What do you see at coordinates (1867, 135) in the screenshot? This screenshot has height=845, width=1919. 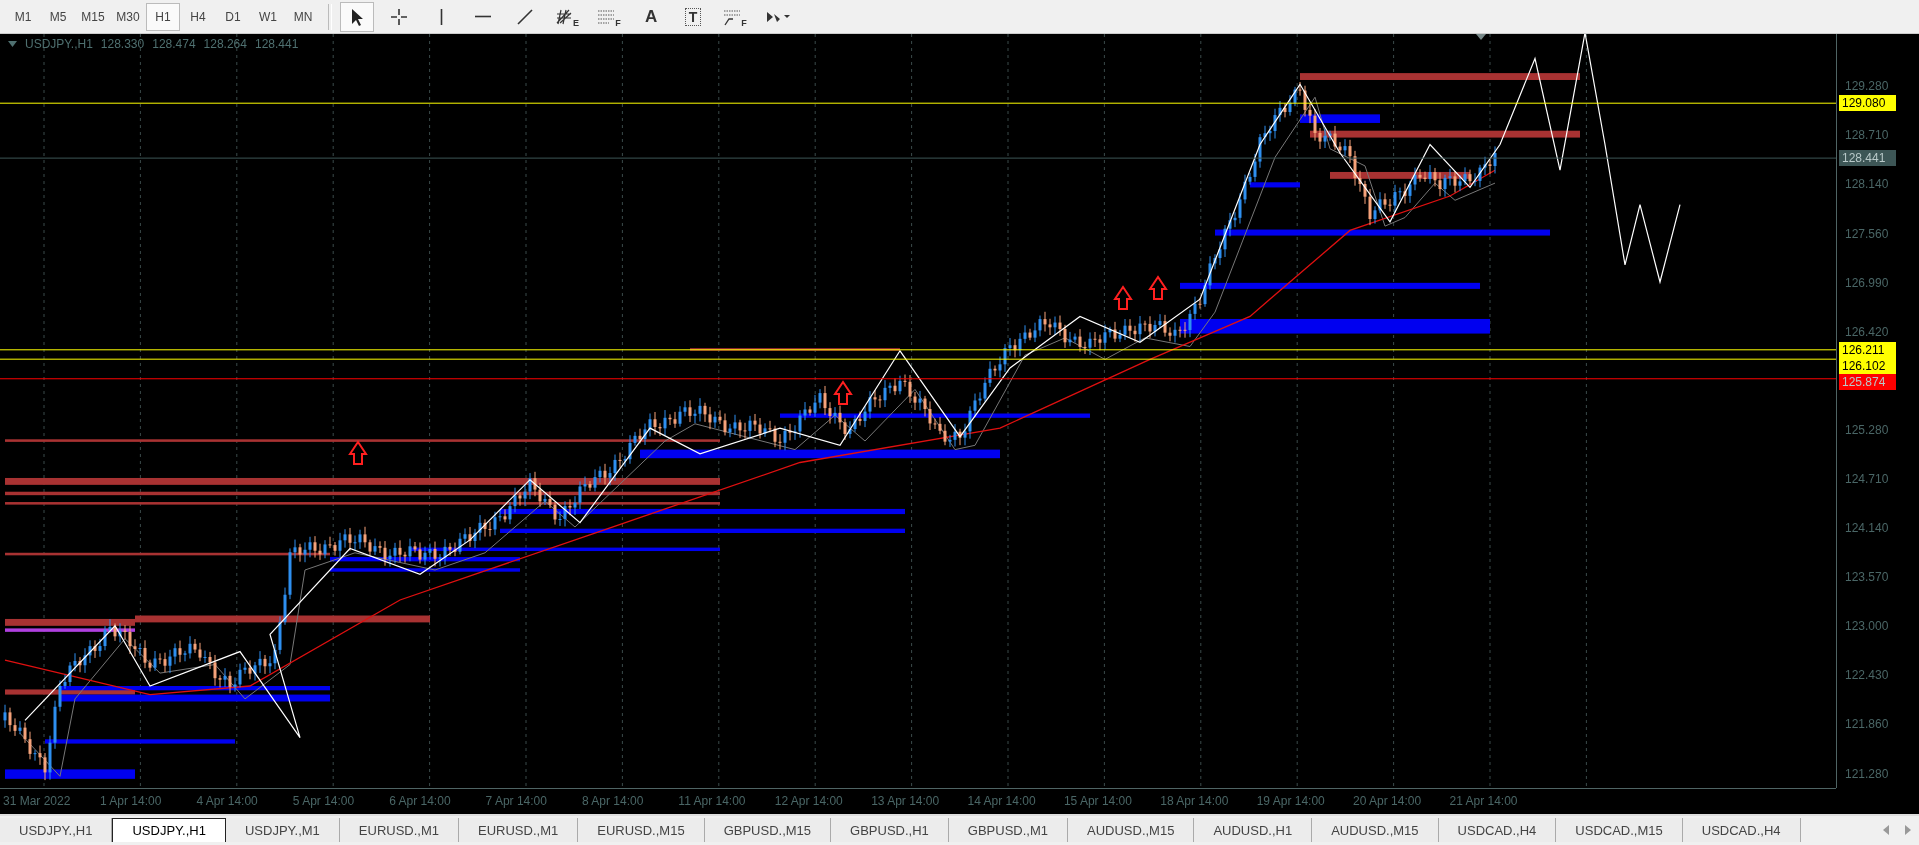 I see `price-axis-label: 128.710` at bounding box center [1867, 135].